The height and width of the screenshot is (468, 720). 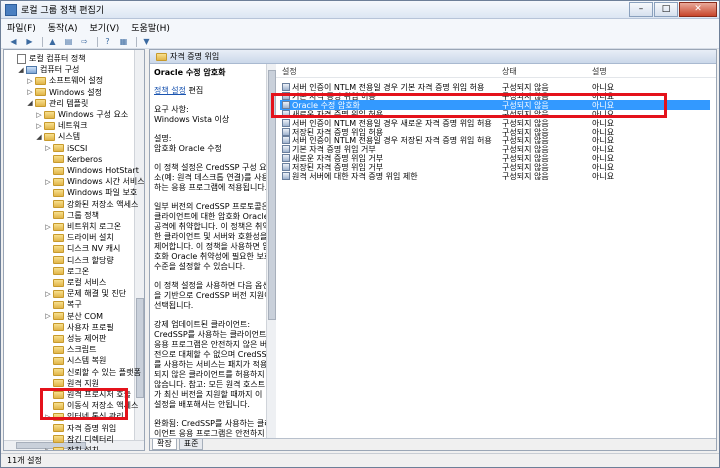 What do you see at coordinates (48, 69) in the screenshot?
I see `tree-item: ◢ 컴퓨터 구성` at bounding box center [48, 69].